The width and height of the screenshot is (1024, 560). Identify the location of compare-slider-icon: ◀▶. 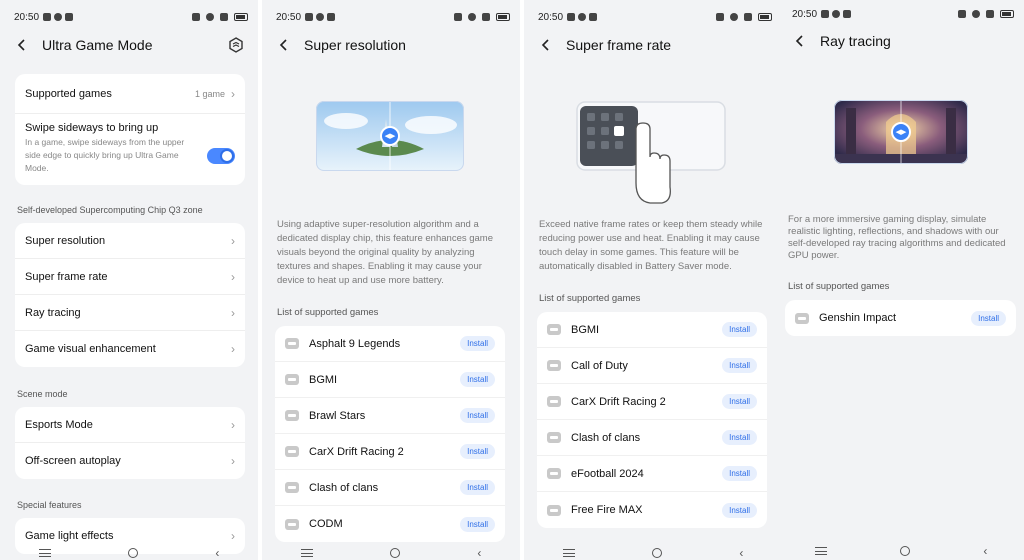
(390, 136).